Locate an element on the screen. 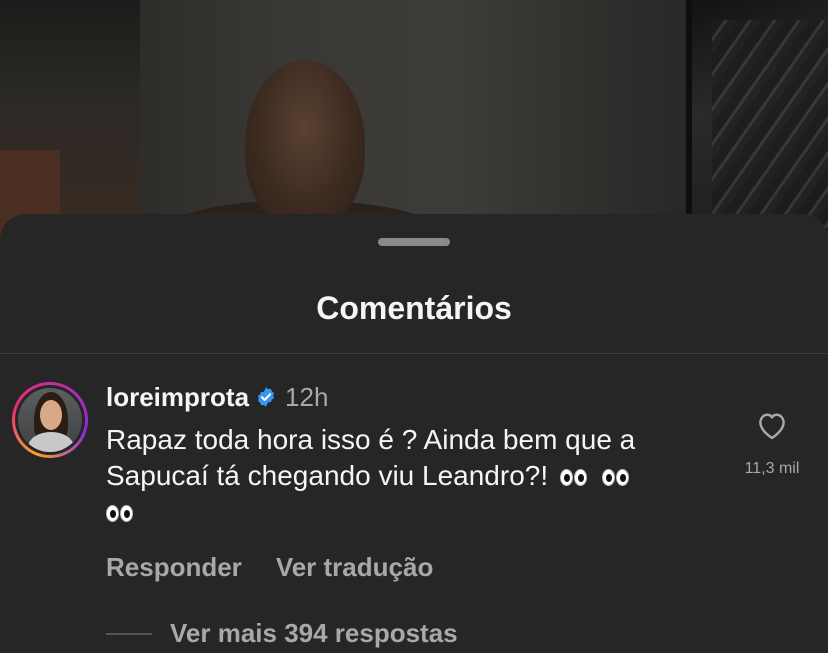 The image size is (828, 653). divider is located at coordinates (414, 353).